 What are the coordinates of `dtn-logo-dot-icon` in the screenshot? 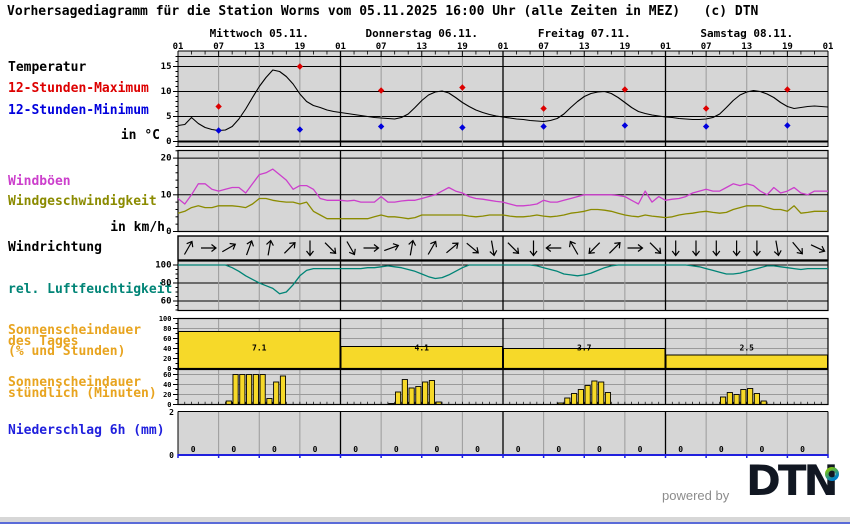 It's located at (832, 474).